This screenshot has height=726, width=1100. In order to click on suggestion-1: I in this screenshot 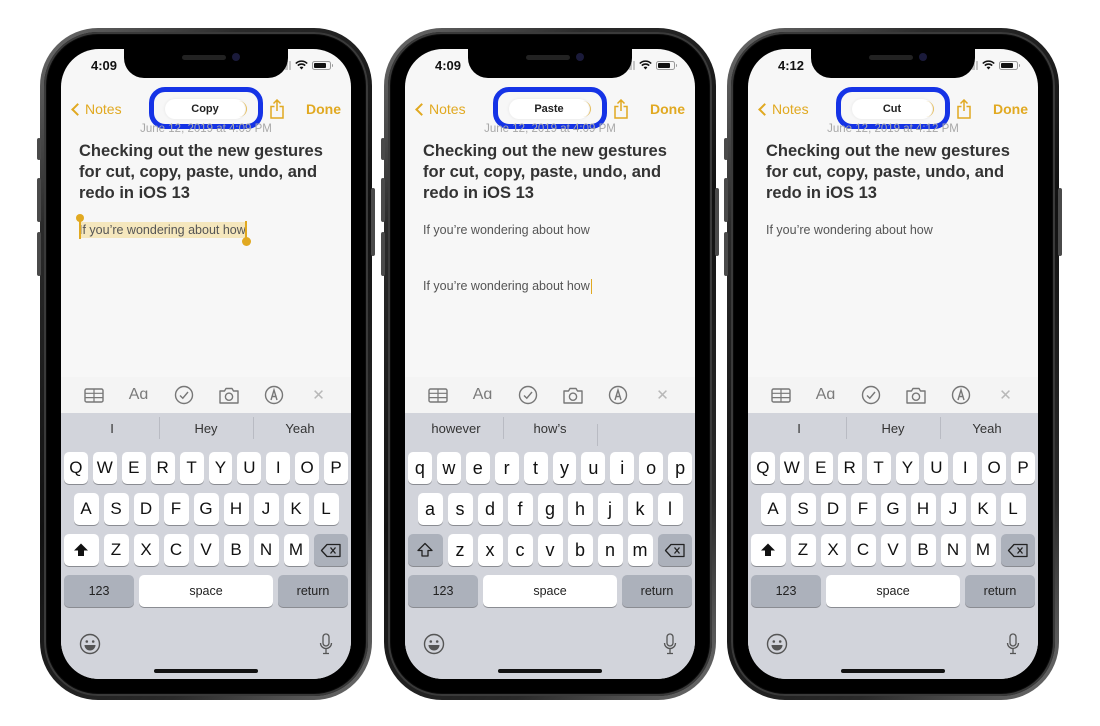, I will do `click(112, 428)`.